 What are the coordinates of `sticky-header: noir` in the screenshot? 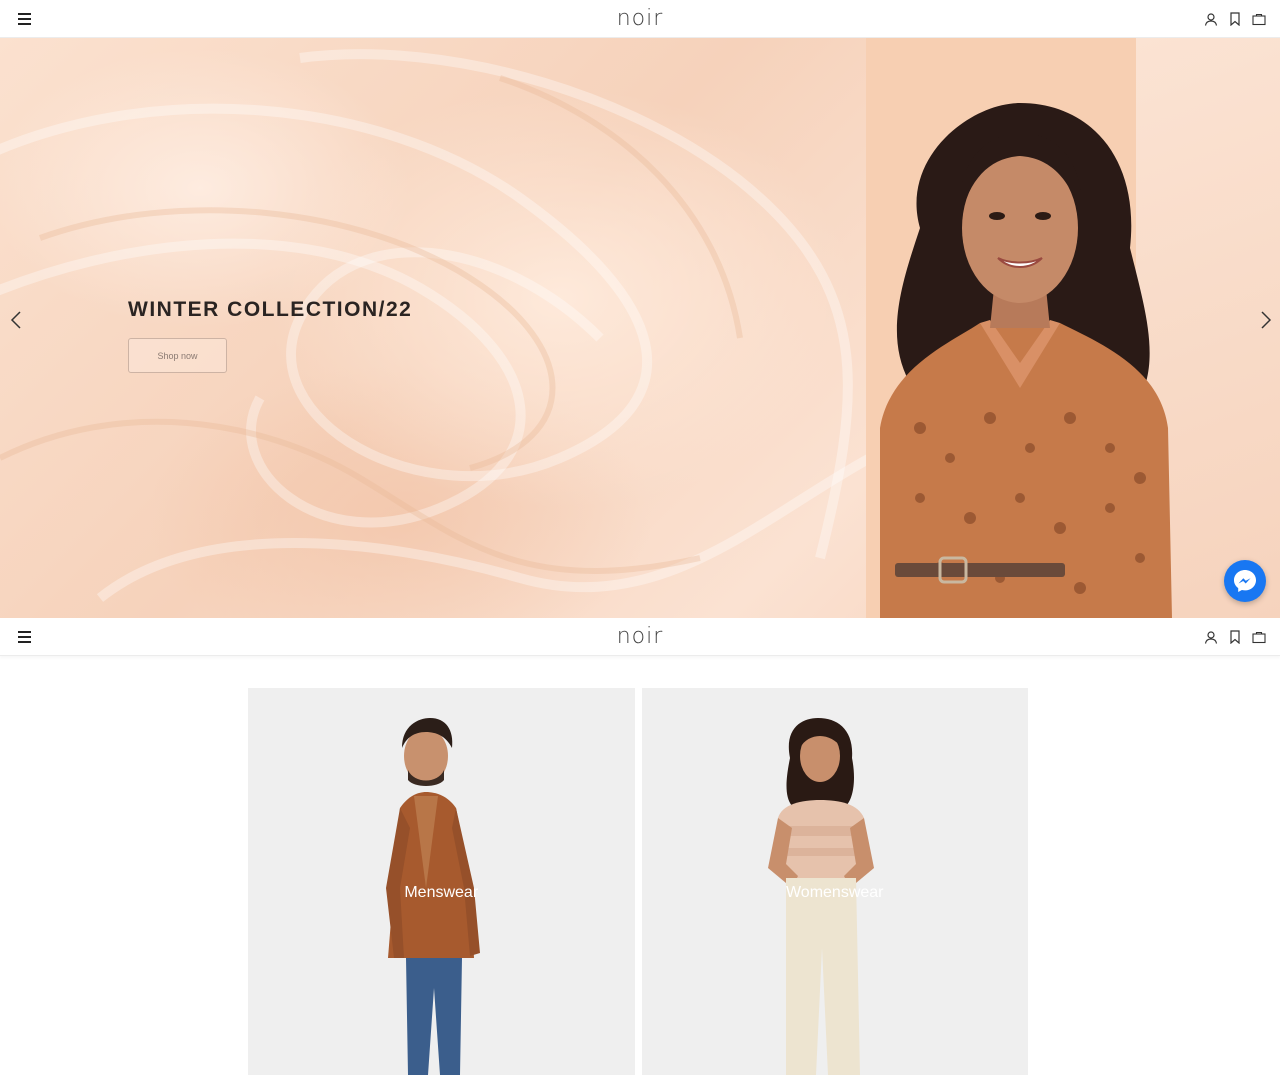 It's located at (640, 637).